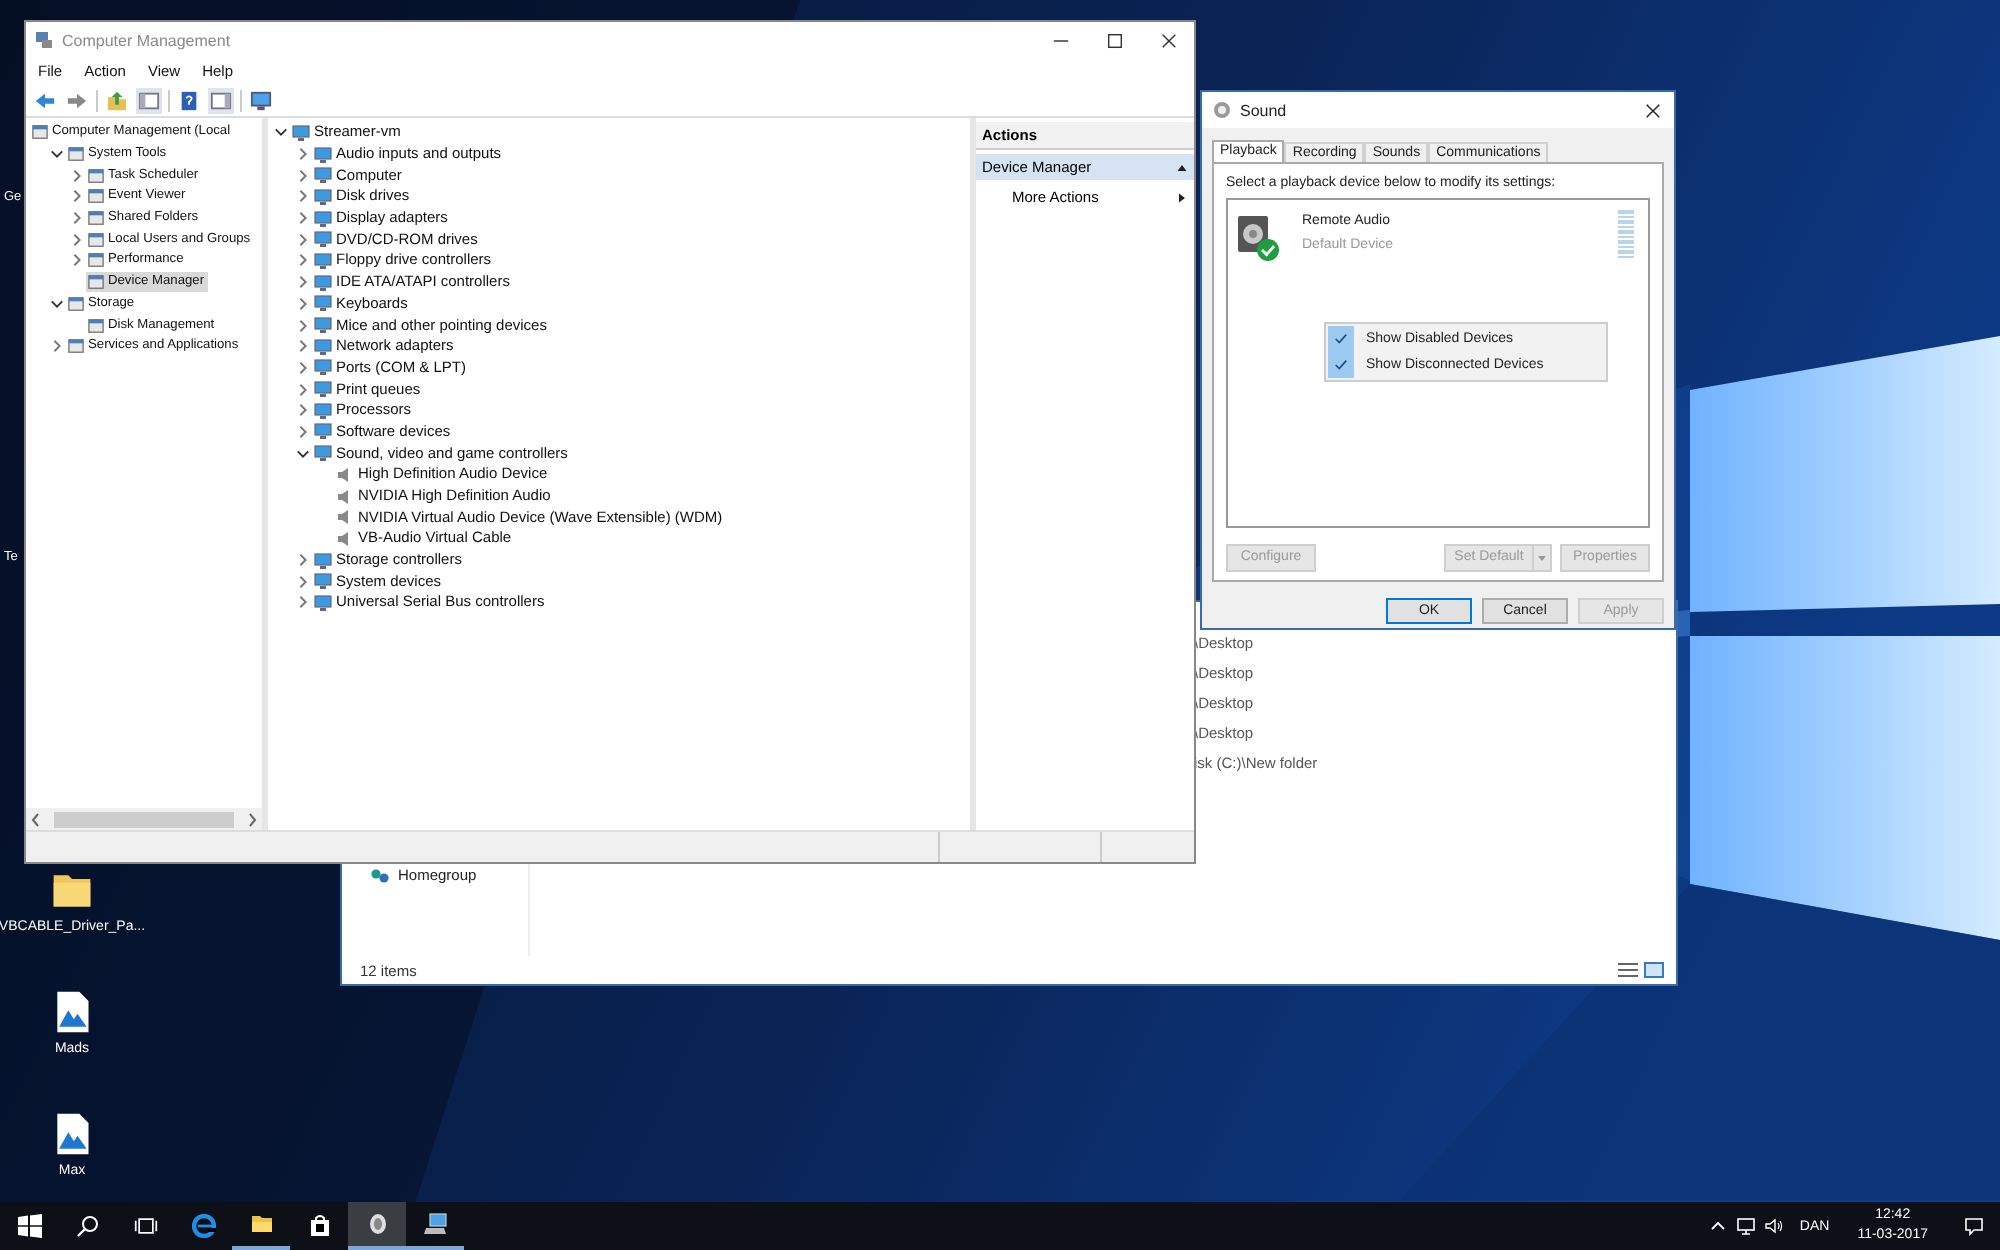 This screenshot has height=1250, width=2000. I want to click on taskbar-button, so click(377, 1226).